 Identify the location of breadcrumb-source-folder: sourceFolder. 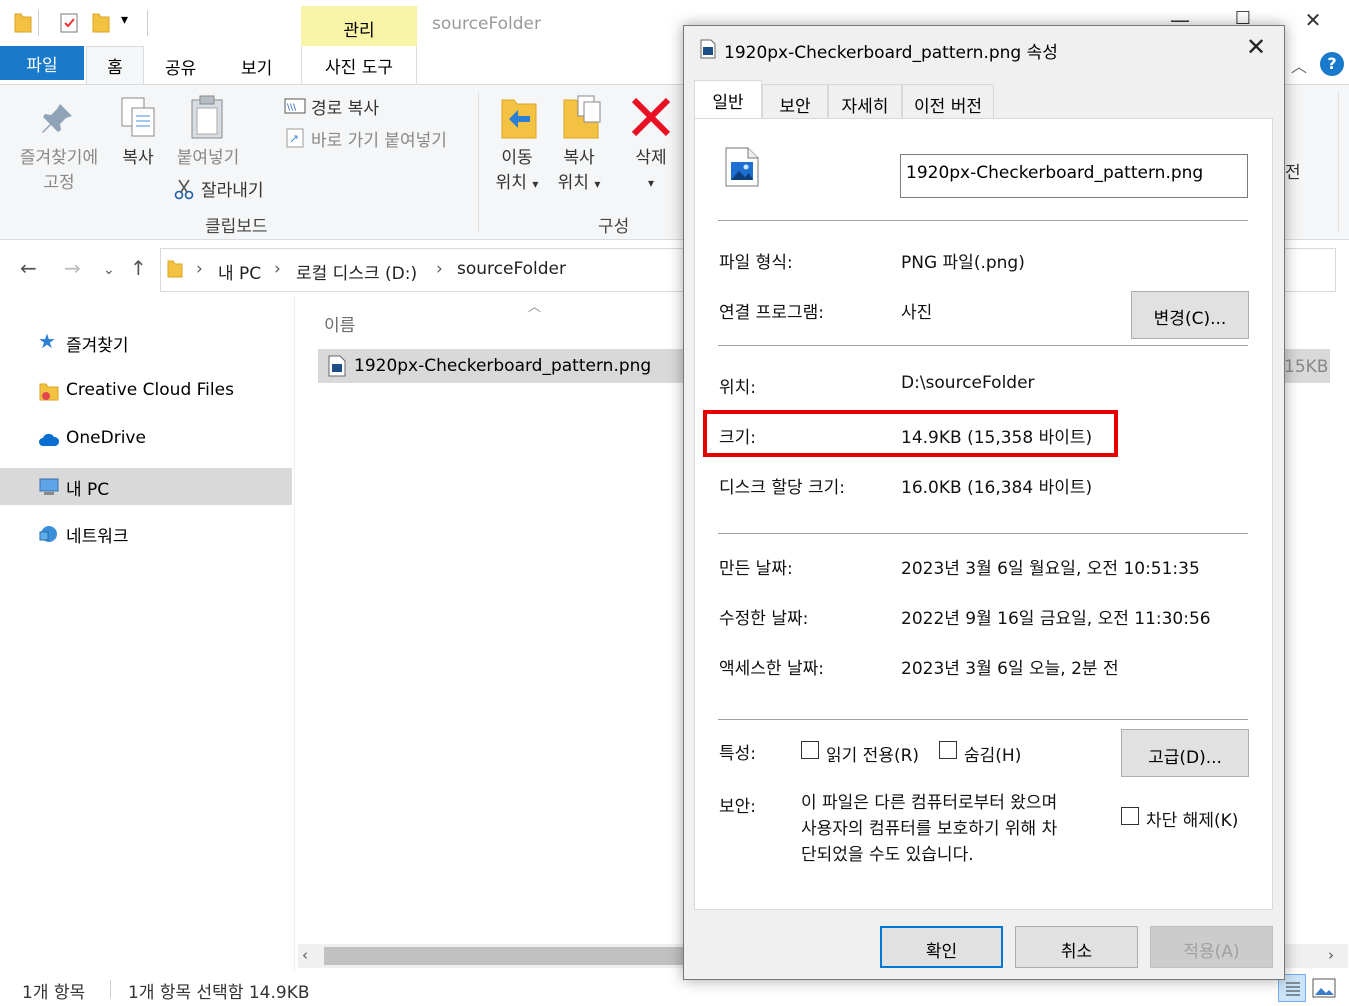
(511, 269).